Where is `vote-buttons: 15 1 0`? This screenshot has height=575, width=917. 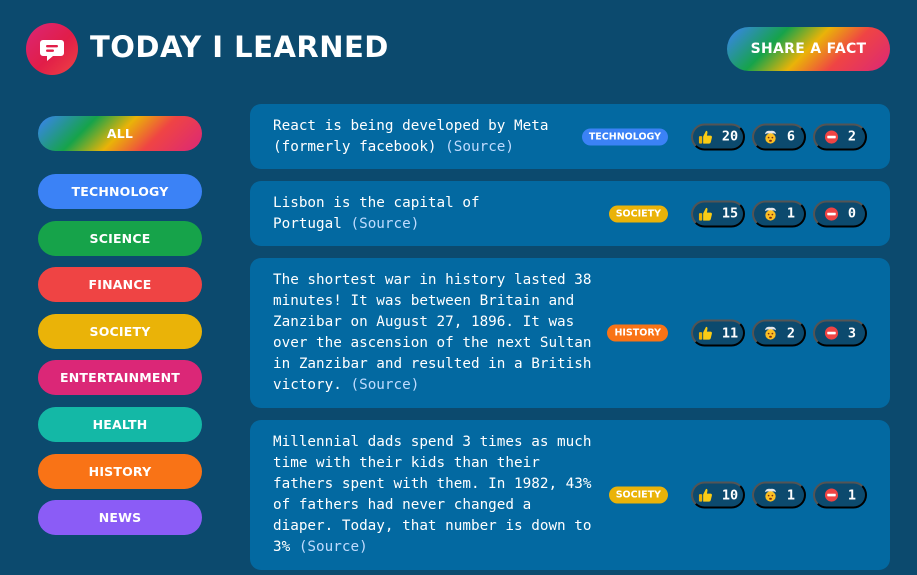 vote-buttons: 15 1 0 is located at coordinates (779, 213).